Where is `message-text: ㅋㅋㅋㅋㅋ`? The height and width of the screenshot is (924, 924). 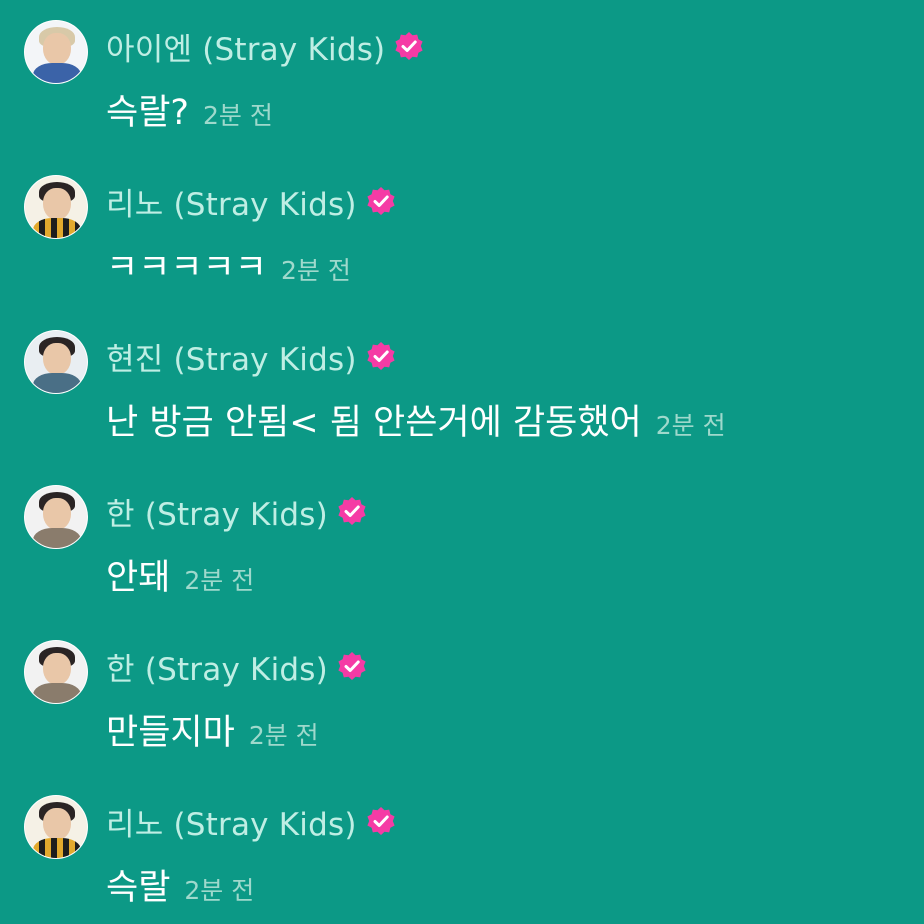 message-text: ㅋㅋㅋㅋㅋ is located at coordinates (187, 268).